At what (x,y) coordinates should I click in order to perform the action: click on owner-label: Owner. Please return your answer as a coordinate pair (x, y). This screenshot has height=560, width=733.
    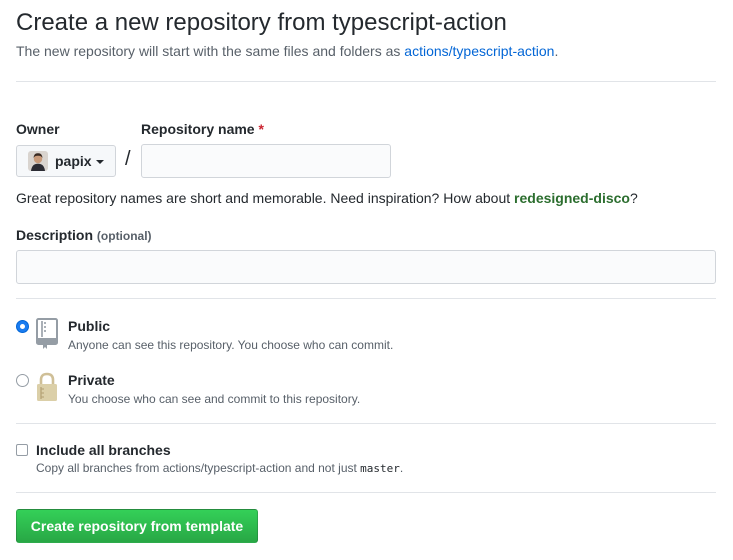
    Looking at the image, I should click on (38, 129).